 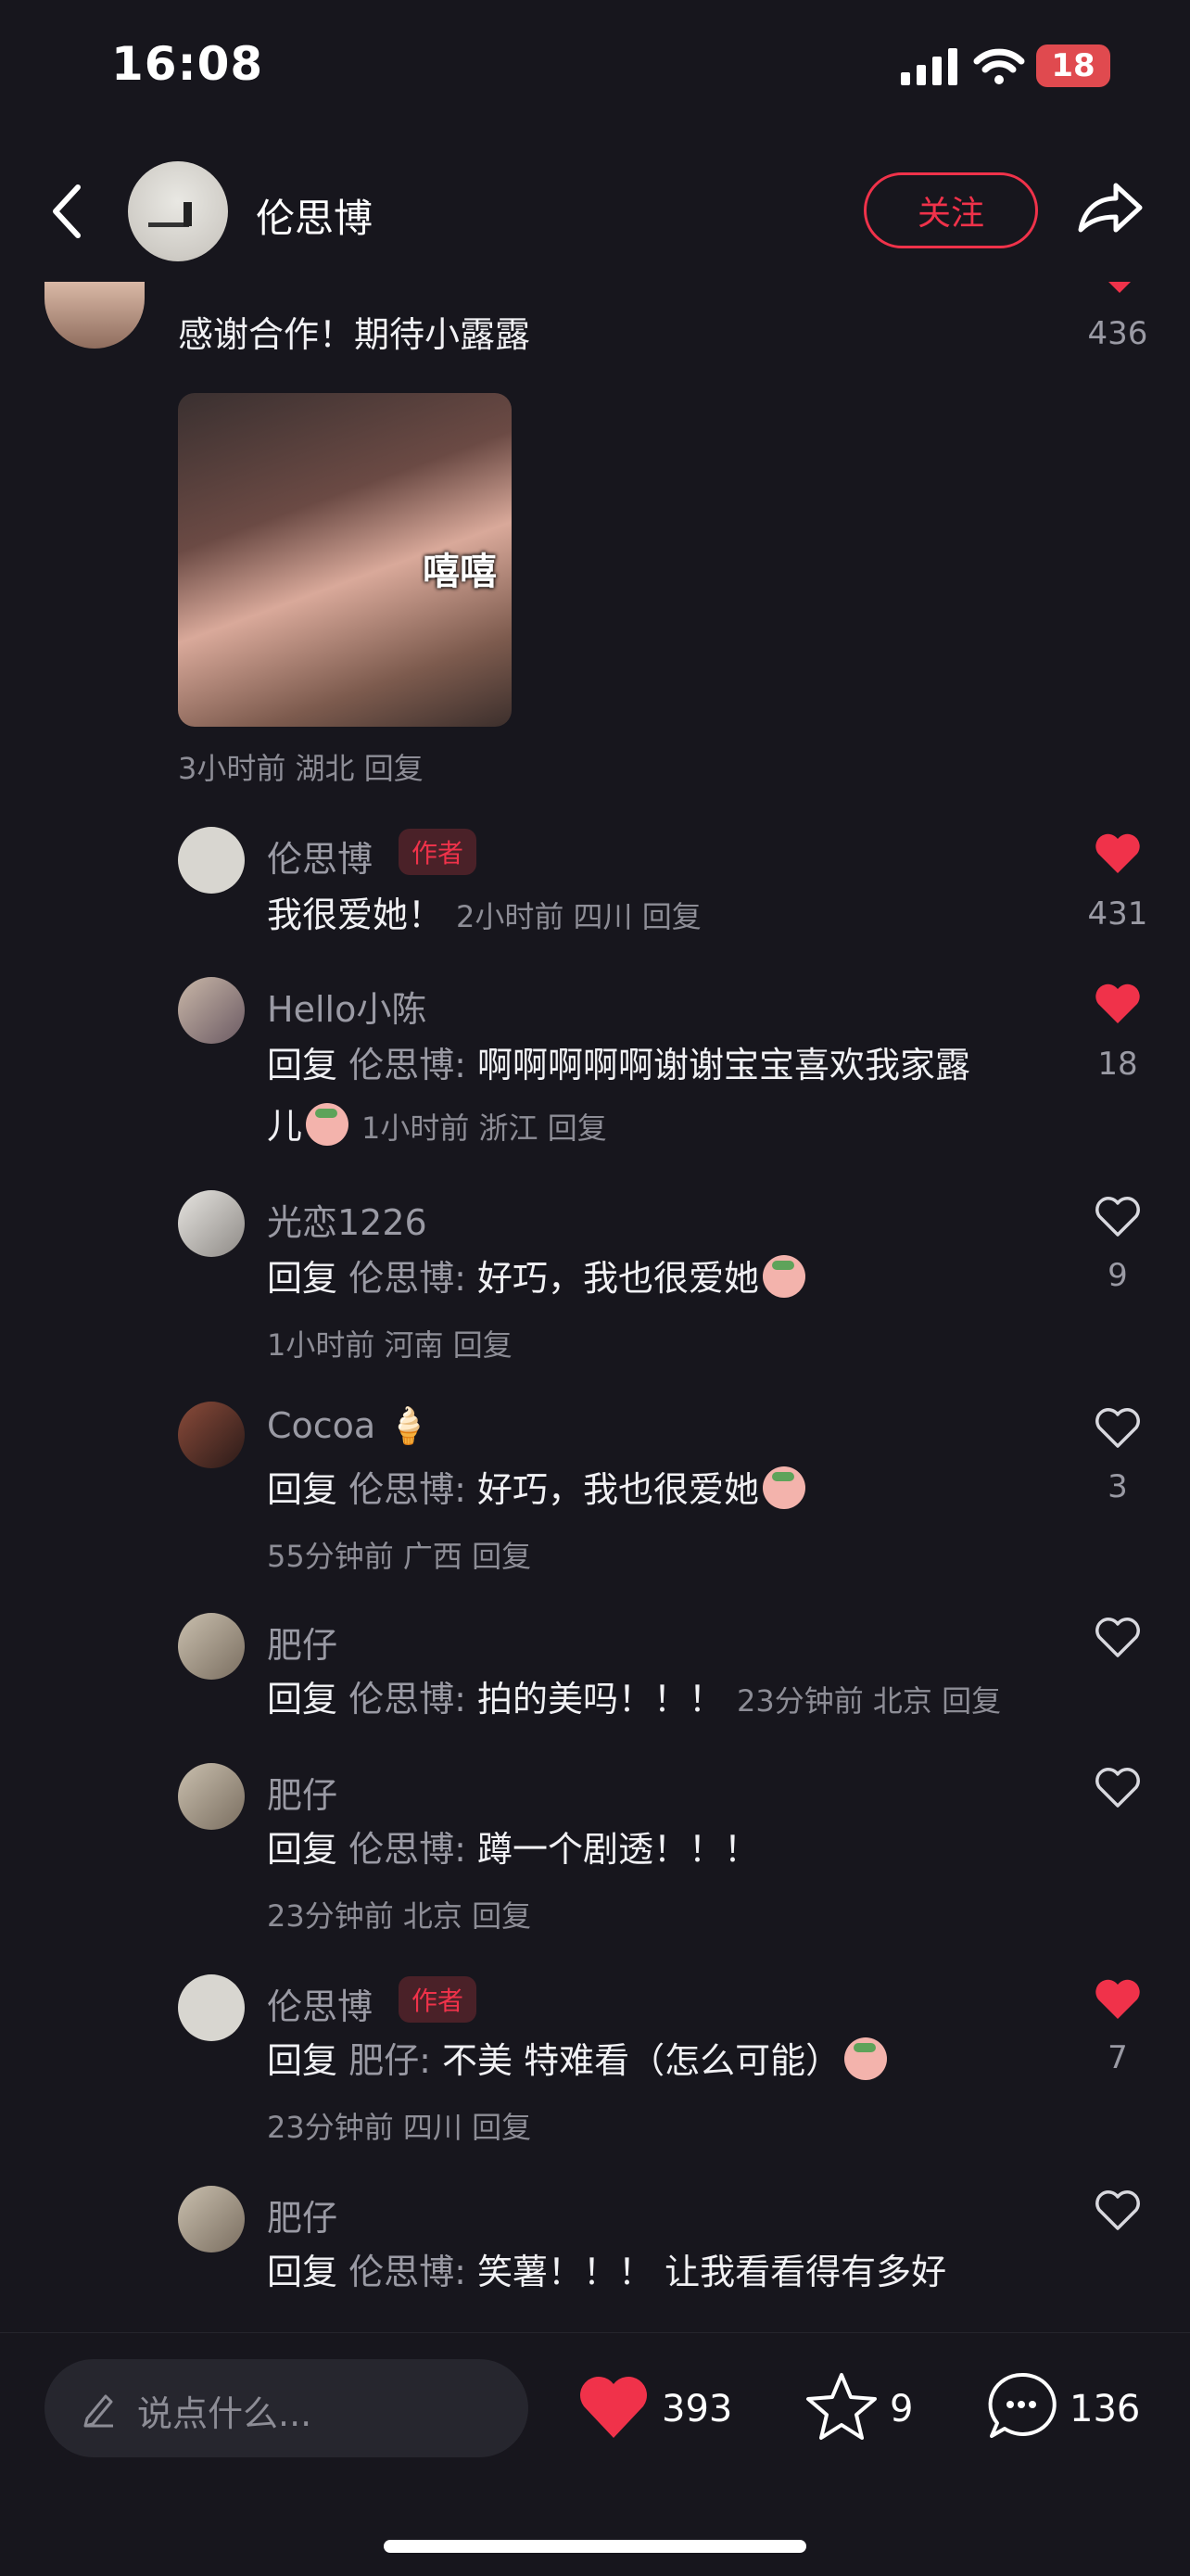 I want to click on total-likes: 393, so click(x=697, y=2409).